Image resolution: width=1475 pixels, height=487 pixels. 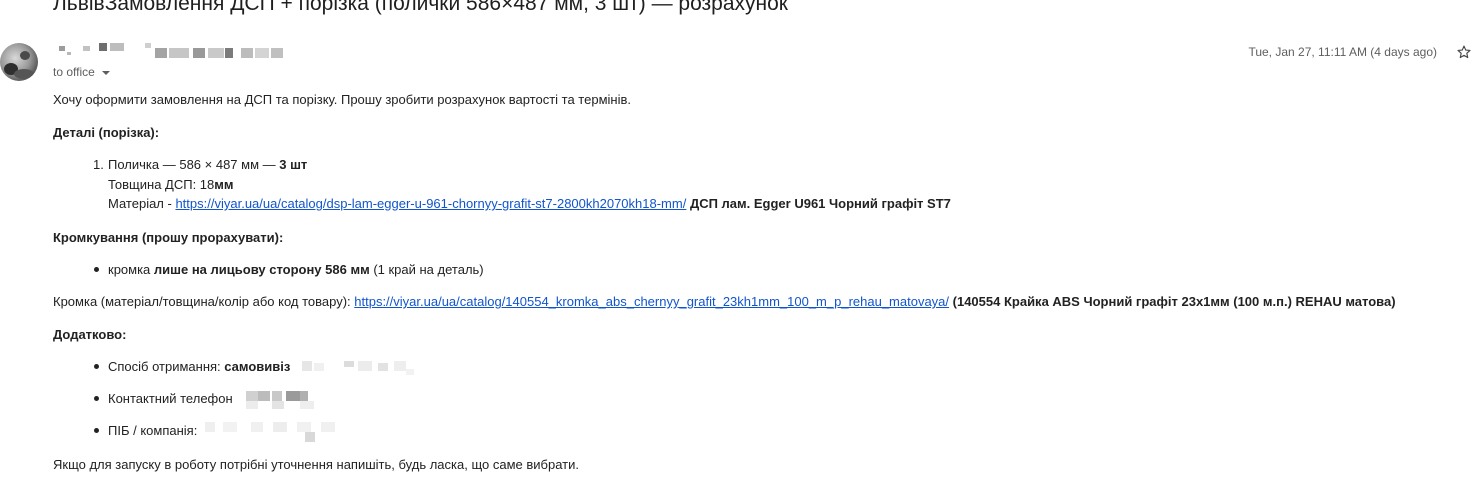 What do you see at coordinates (98, 164) in the screenshot?
I see `list-number: 1.` at bounding box center [98, 164].